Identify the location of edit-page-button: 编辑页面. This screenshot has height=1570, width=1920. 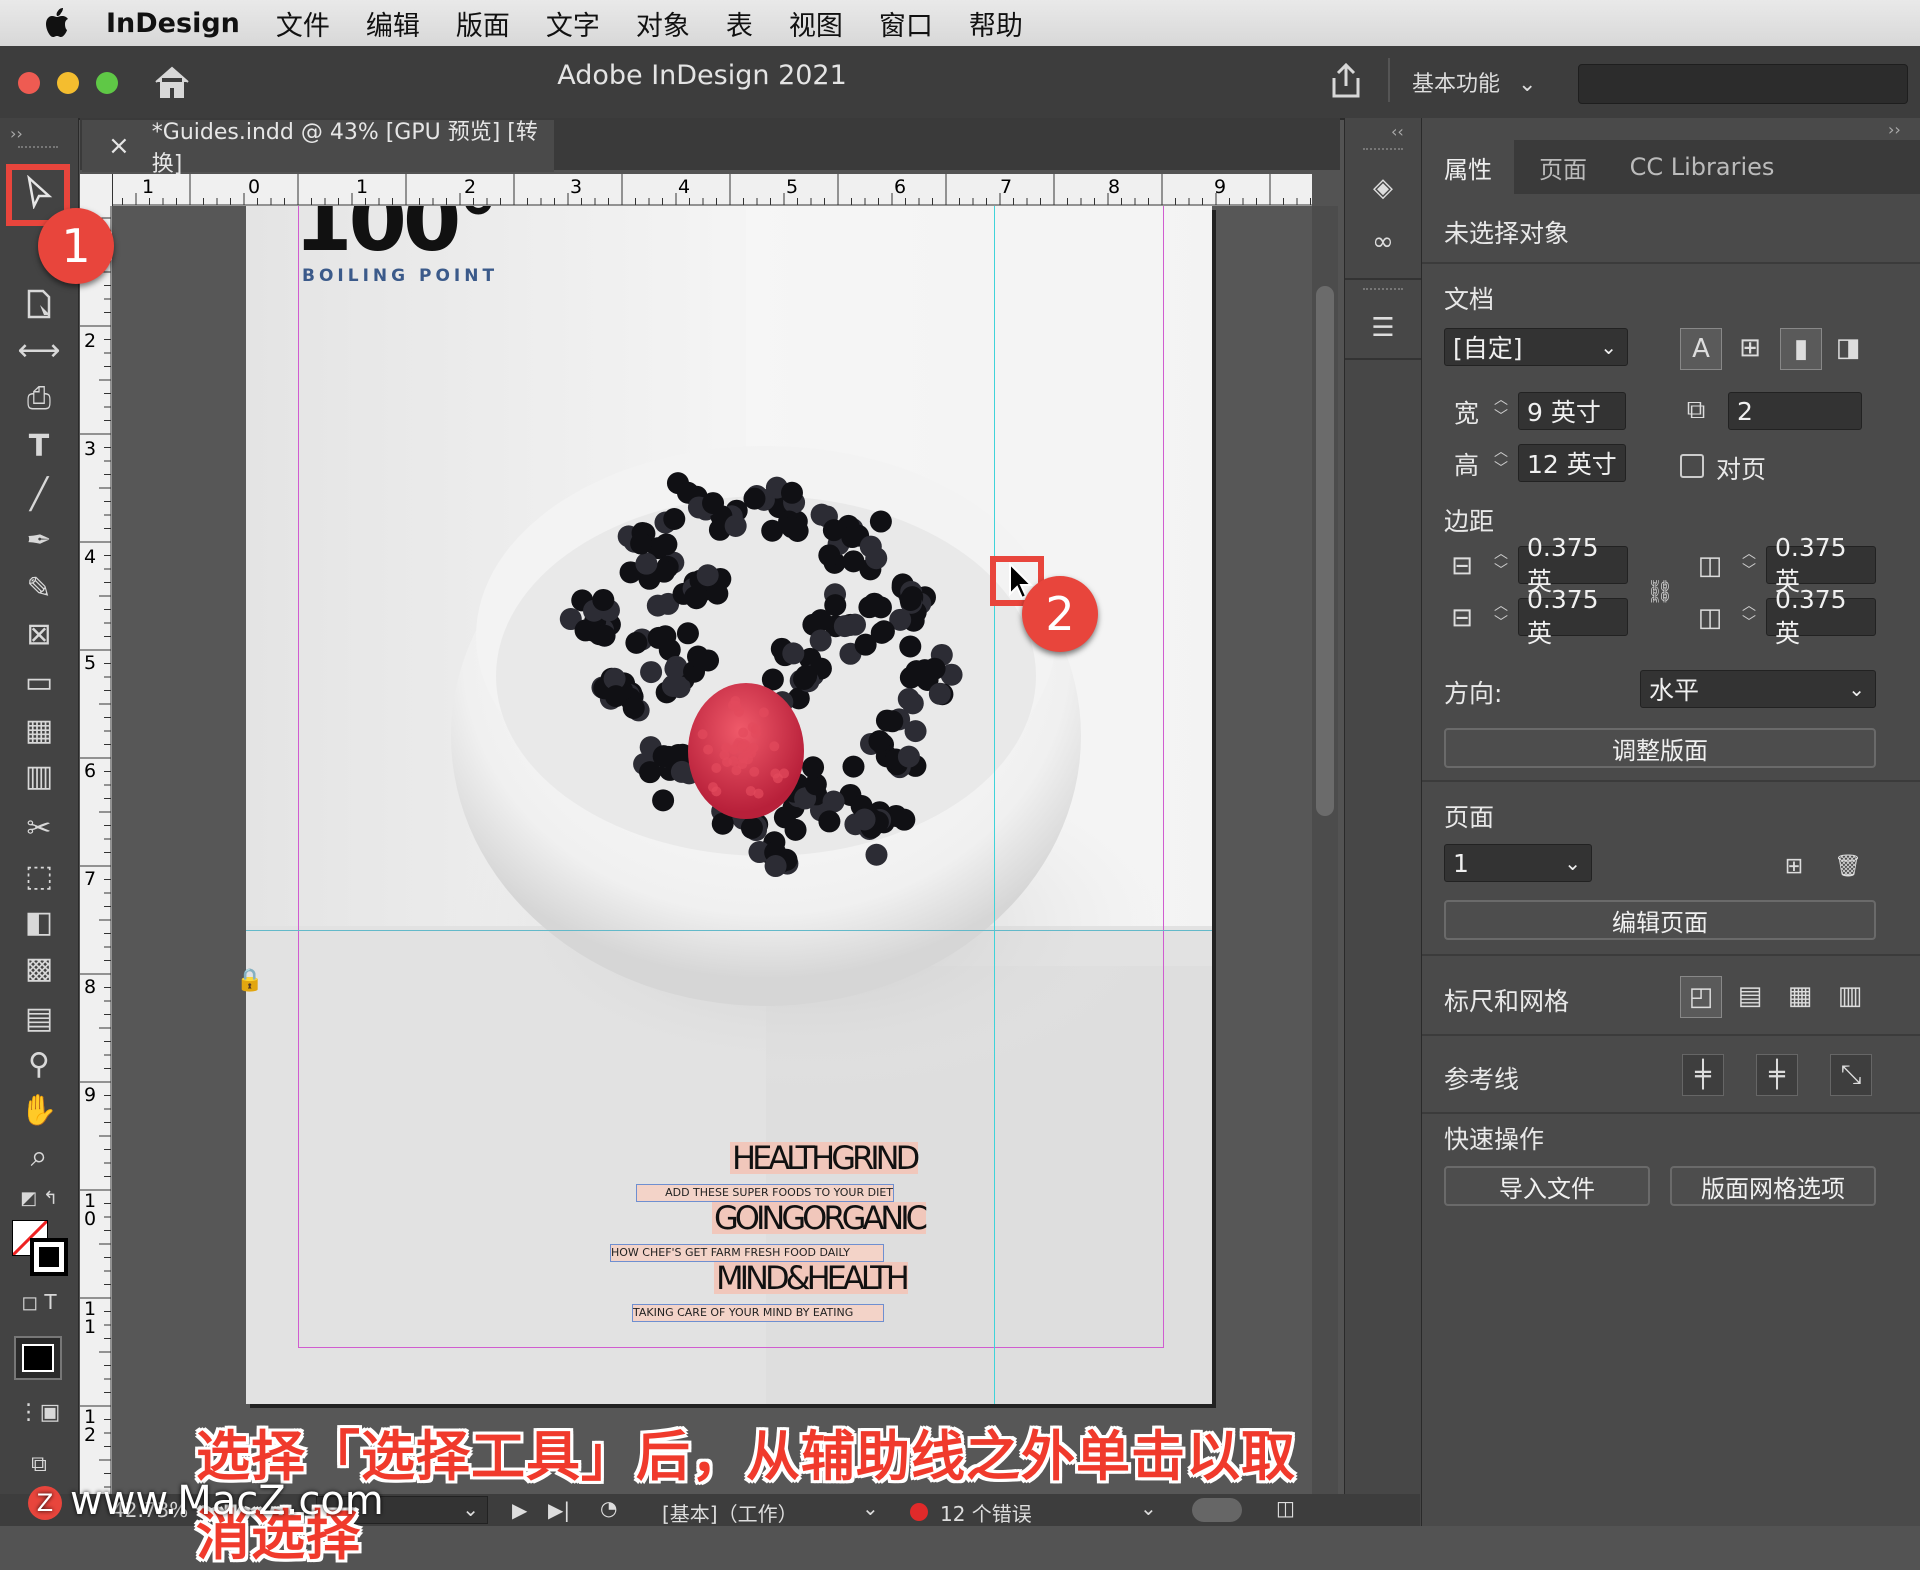
(1660, 920).